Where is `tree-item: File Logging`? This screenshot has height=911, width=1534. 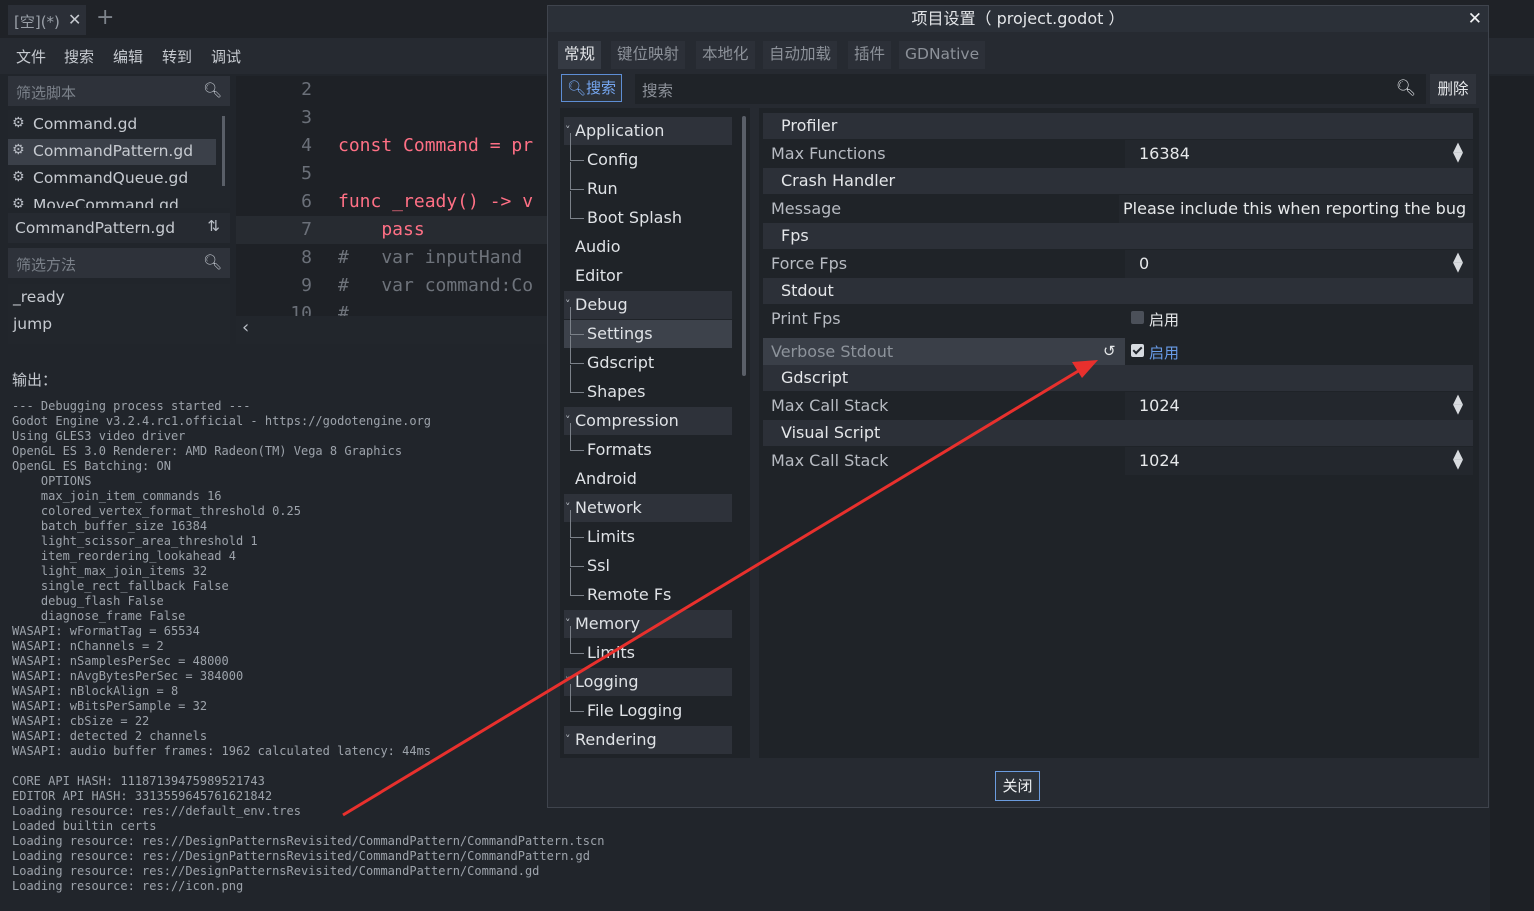
tree-item: File Logging is located at coordinates (648, 704).